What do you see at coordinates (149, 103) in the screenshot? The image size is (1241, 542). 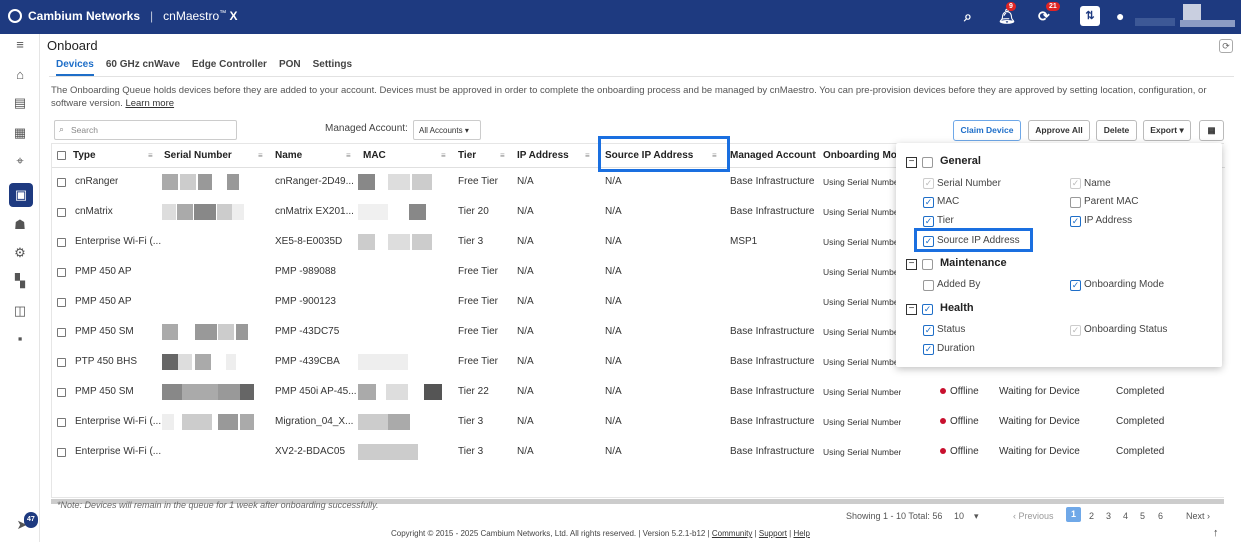 I see `learn-more-link: Learn more` at bounding box center [149, 103].